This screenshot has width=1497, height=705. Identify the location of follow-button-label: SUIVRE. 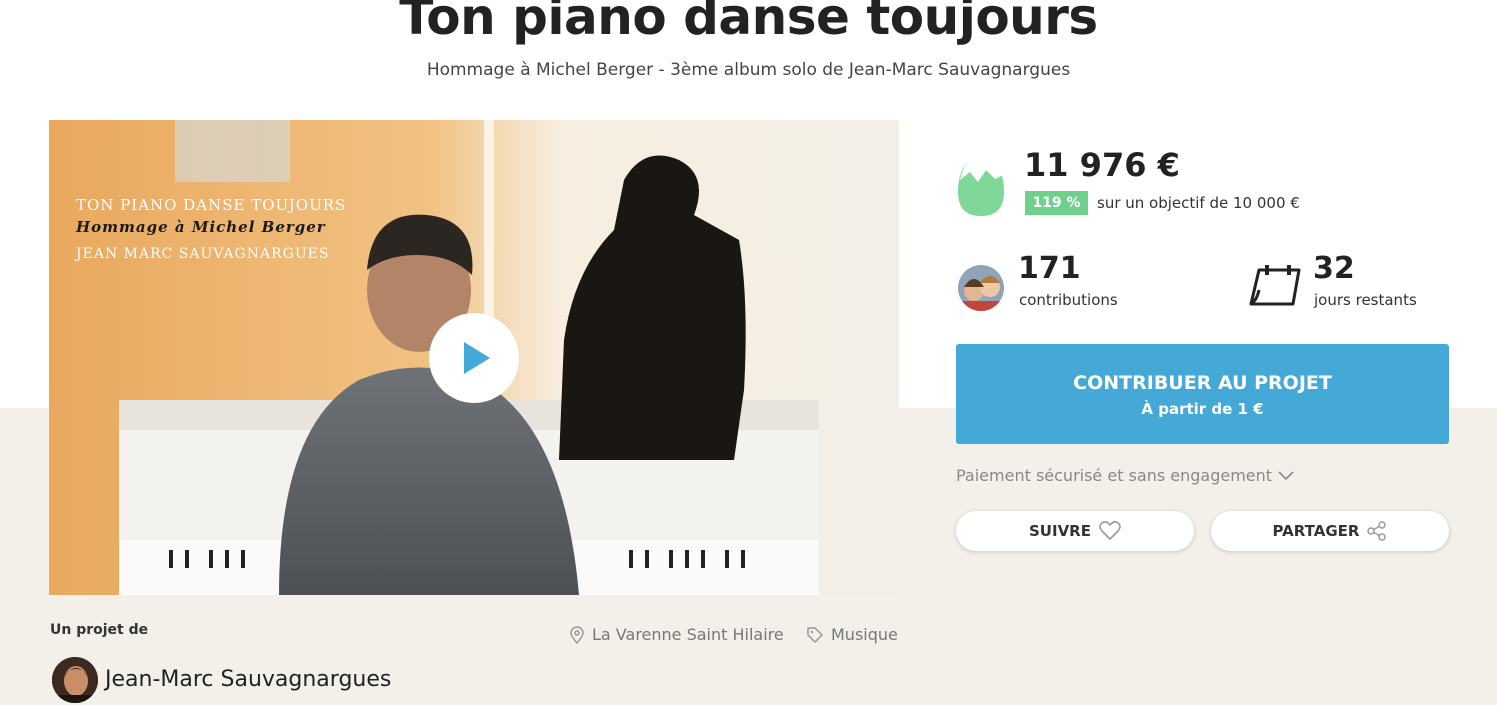
(1060, 531).